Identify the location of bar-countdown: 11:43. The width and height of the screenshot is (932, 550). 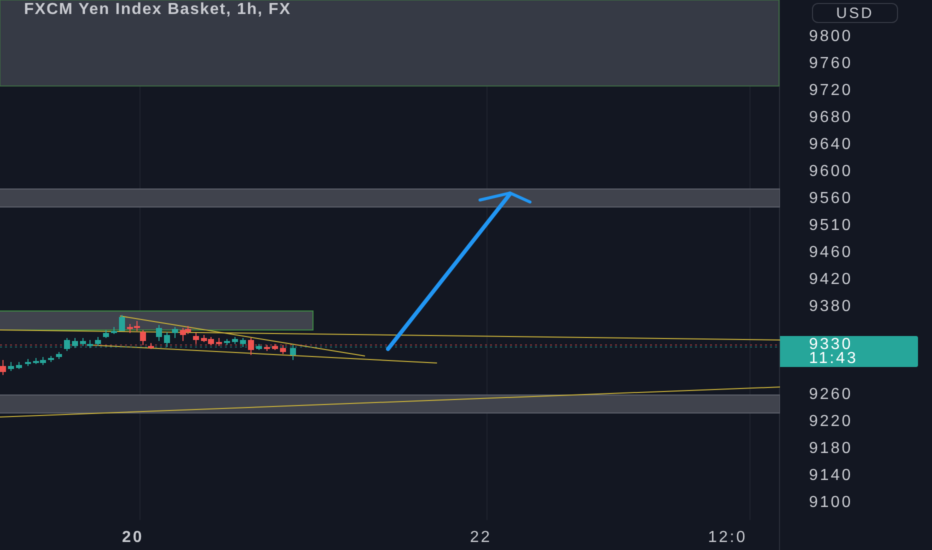
(834, 359).